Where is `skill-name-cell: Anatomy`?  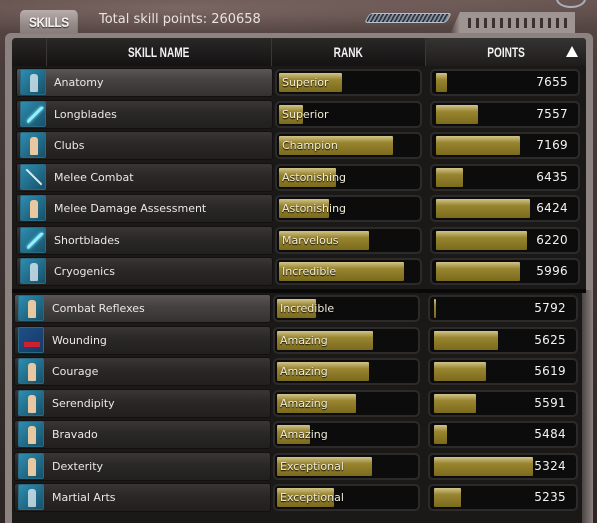 skill-name-cell: Anatomy is located at coordinates (144, 82).